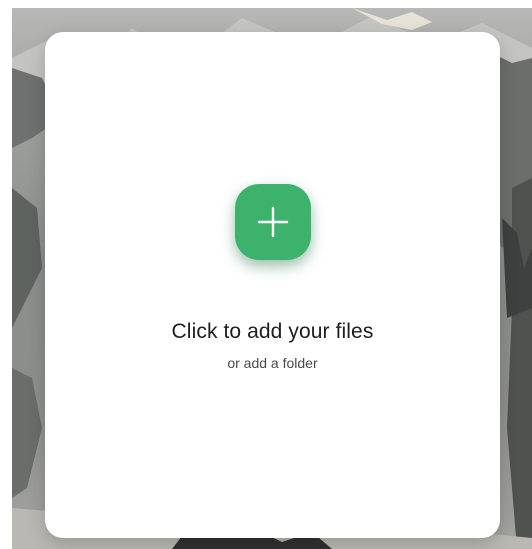  I want to click on plus-icon, so click(273, 222).